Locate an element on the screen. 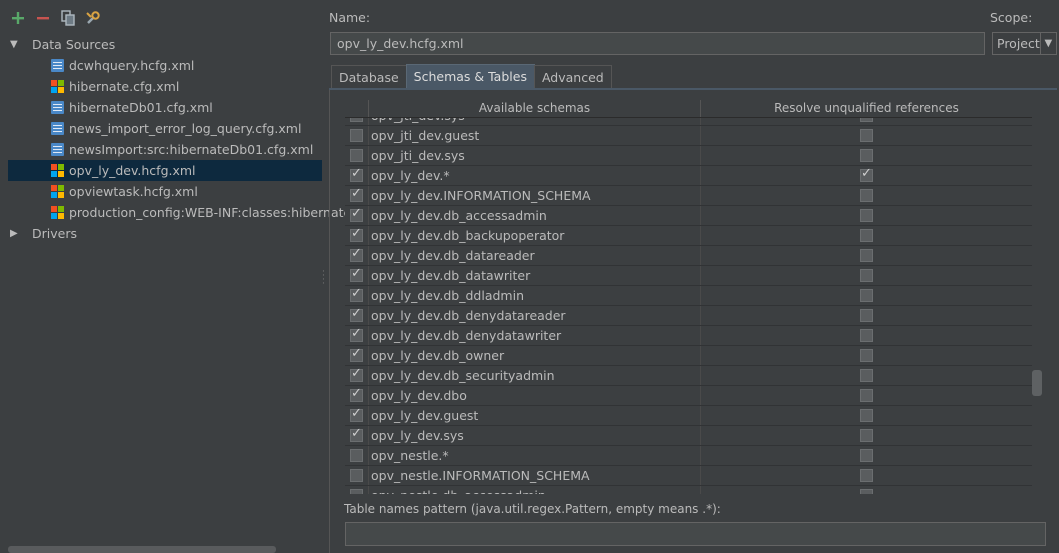  table-row: opv_ly_dev.db_accessadmin is located at coordinates (688, 216).